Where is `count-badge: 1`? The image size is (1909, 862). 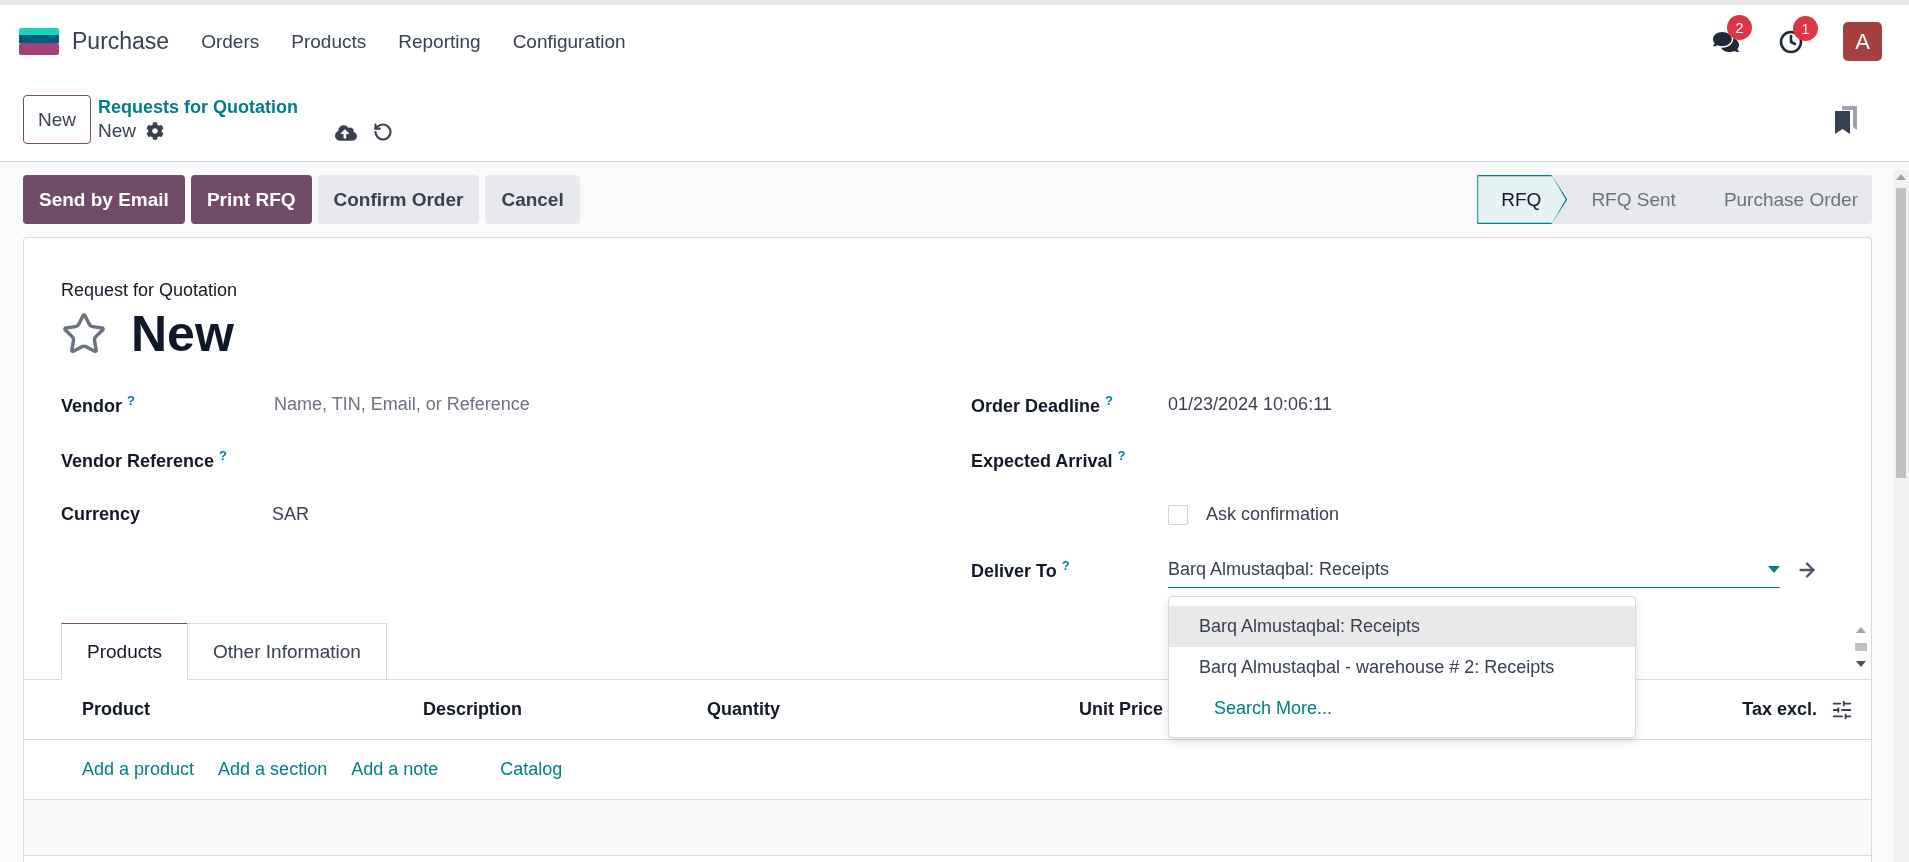
count-badge: 1 is located at coordinates (1805, 28).